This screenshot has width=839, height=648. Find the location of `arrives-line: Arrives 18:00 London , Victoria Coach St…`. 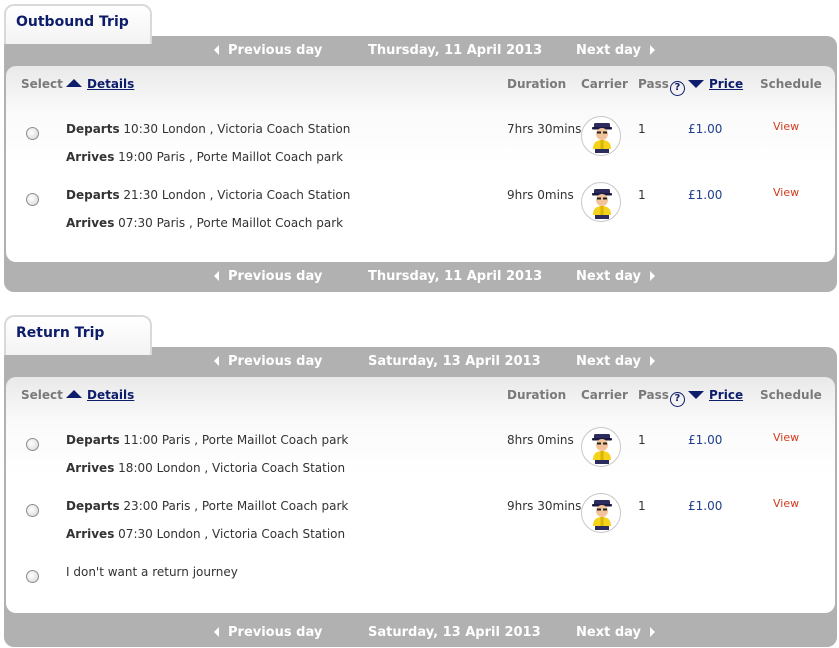

arrives-line: Arrives 18:00 London , Victoria Coach St… is located at coordinates (206, 468).